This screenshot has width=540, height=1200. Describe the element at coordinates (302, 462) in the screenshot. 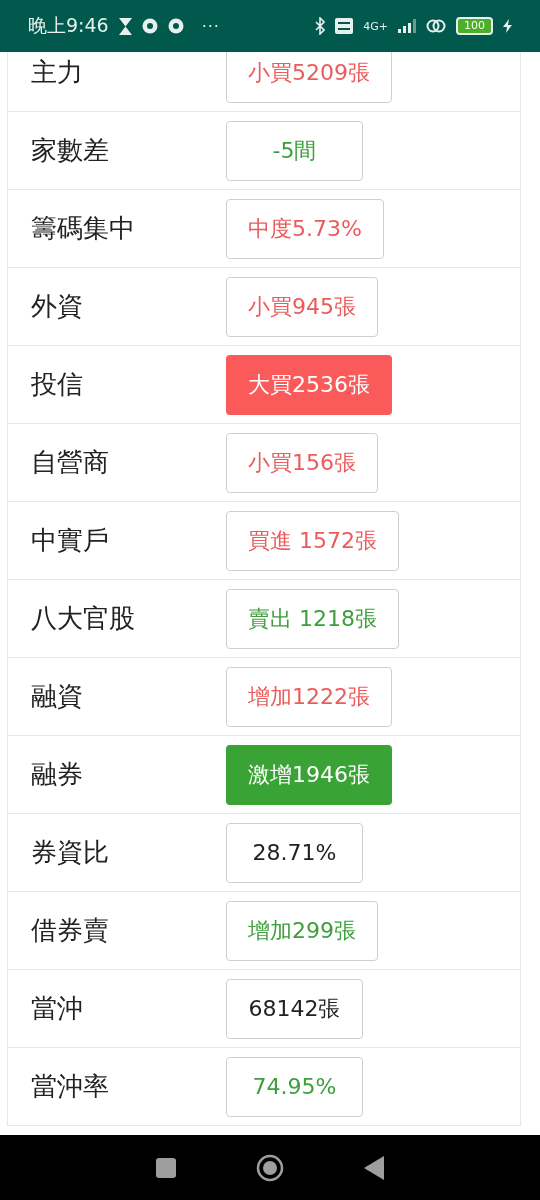

I see `value-badge: 小買156張` at that location.